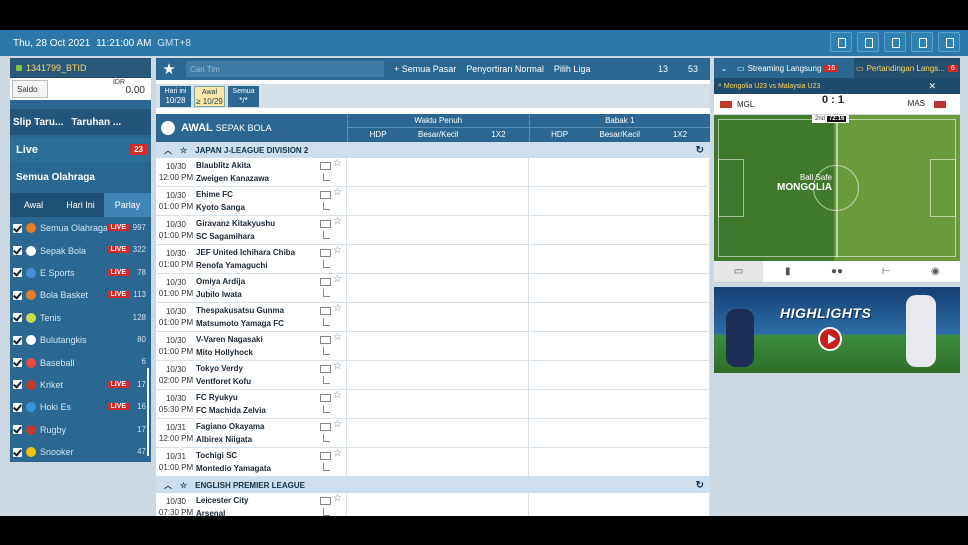 This screenshot has height=545, width=968. Describe the element at coordinates (663, 69) in the screenshot. I see `refresh-count-1: 13` at that location.